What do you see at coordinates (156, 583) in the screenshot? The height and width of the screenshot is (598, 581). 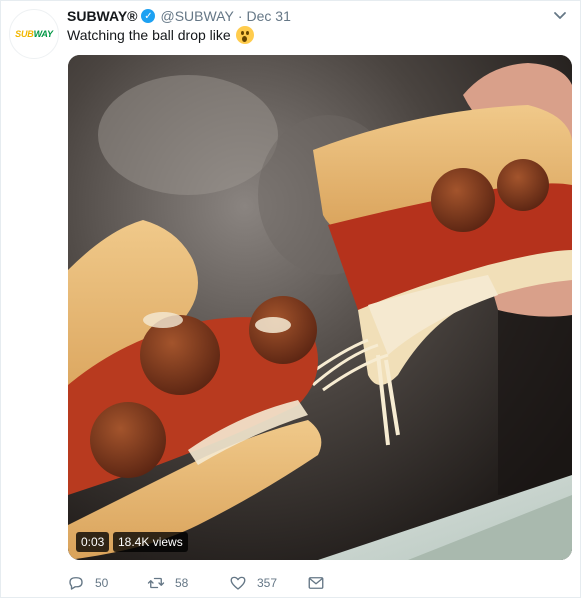 I see `retweet-icon` at bounding box center [156, 583].